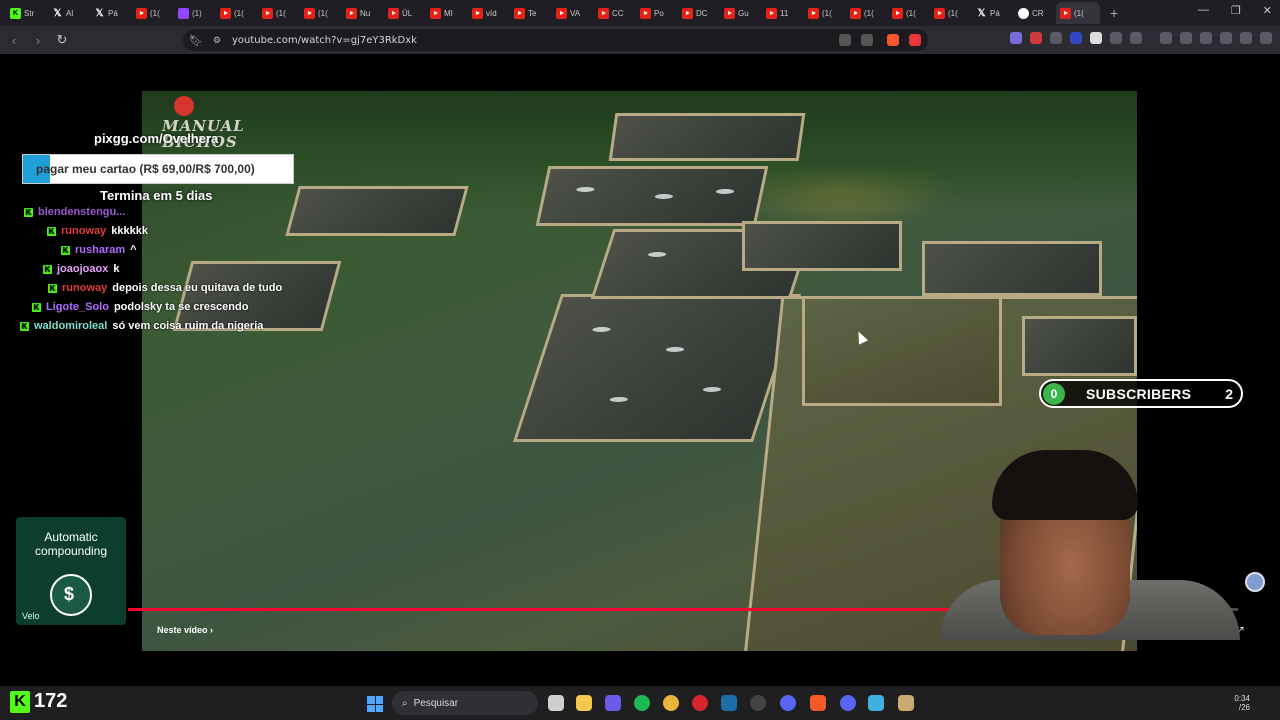 The width and height of the screenshot is (1280, 720). Describe the element at coordinates (71, 571) in the screenshot. I see `sponsor-ad-card: Automatic compounding Velo` at that location.